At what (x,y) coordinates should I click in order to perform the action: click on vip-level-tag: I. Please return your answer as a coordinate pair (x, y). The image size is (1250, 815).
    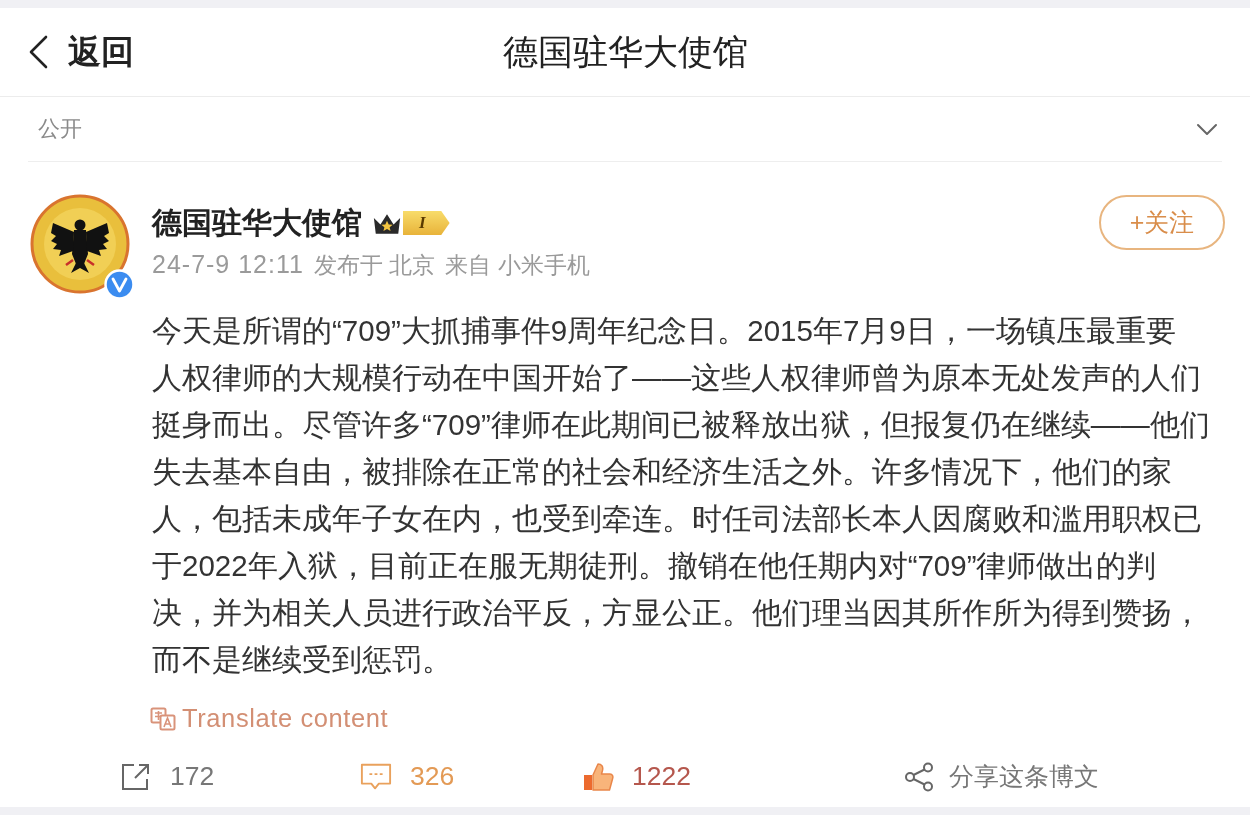
    Looking at the image, I should click on (426, 223).